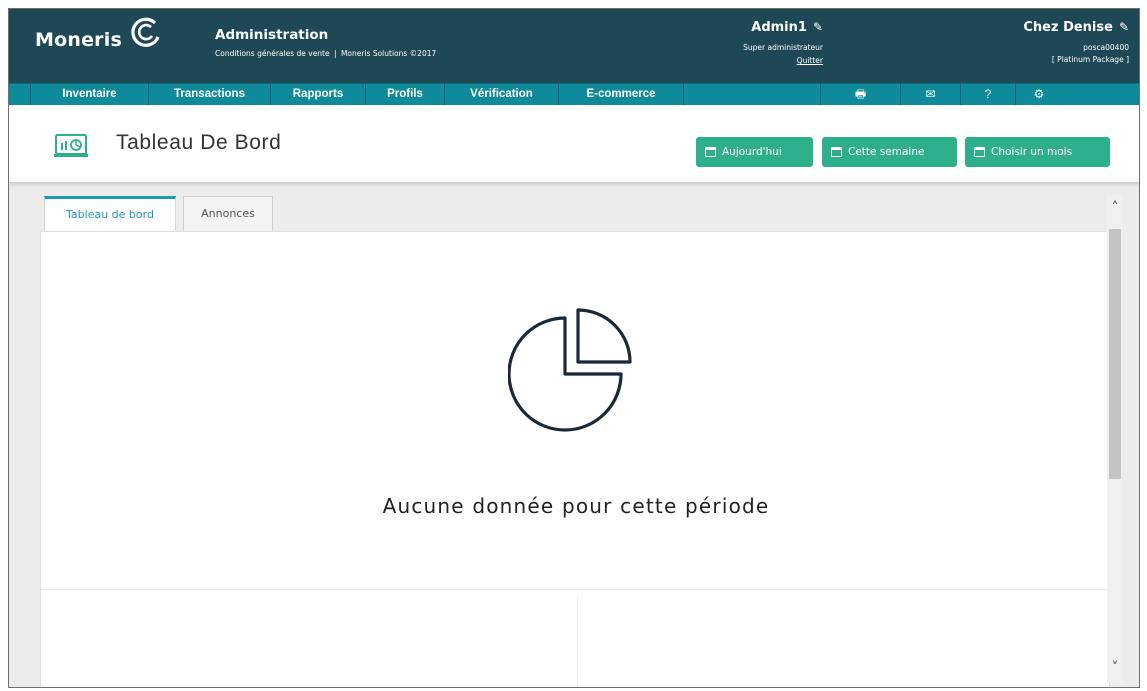 This screenshot has height=691, width=1147. Describe the element at coordinates (1115, 354) in the screenshot. I see `scrollbar-thumb` at that location.